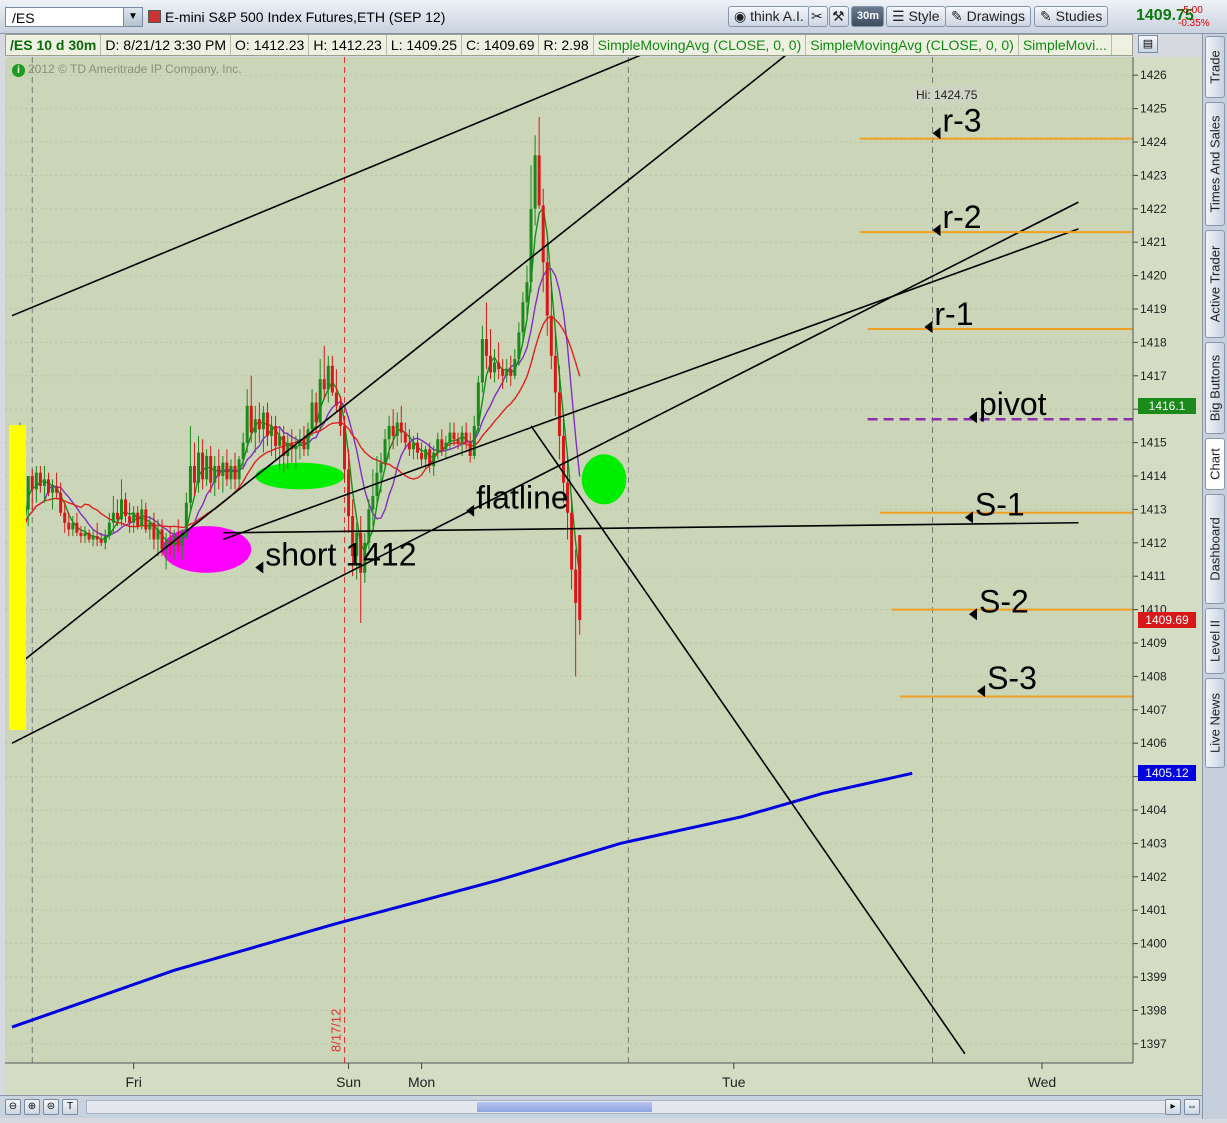  What do you see at coordinates (769, 16) in the screenshot?
I see `think-ai-button: ◉ think A.I.` at bounding box center [769, 16].